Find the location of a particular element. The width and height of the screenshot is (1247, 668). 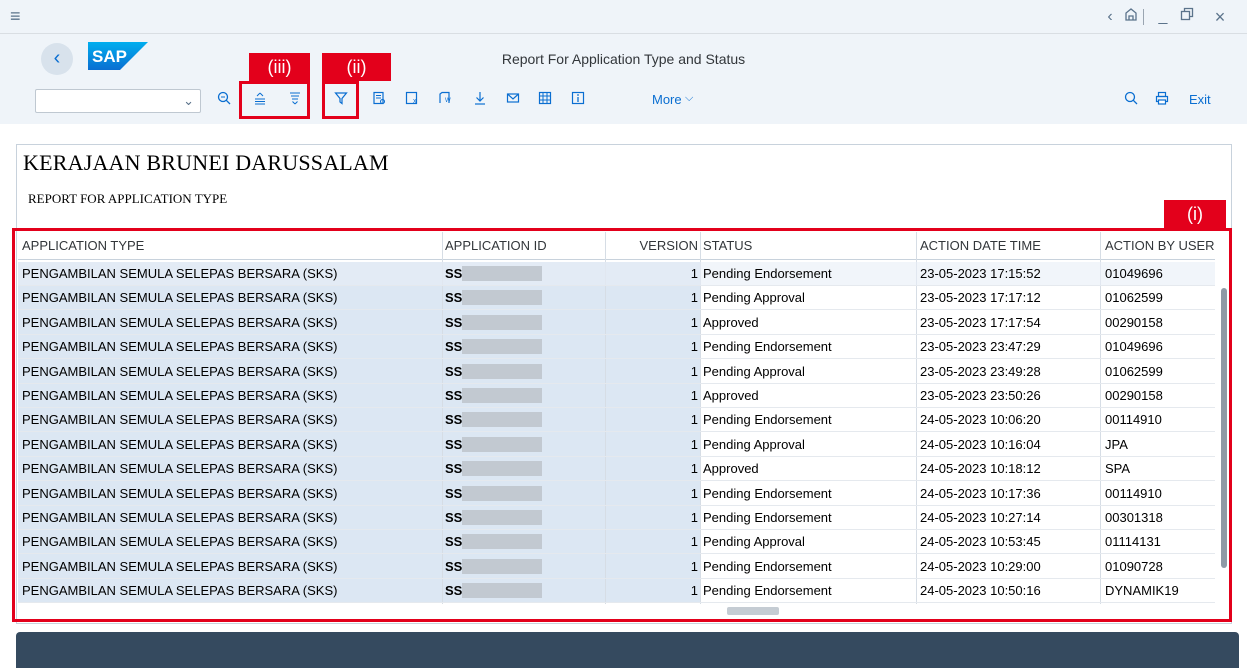

svg-text: x is located at coordinates (415, 101).